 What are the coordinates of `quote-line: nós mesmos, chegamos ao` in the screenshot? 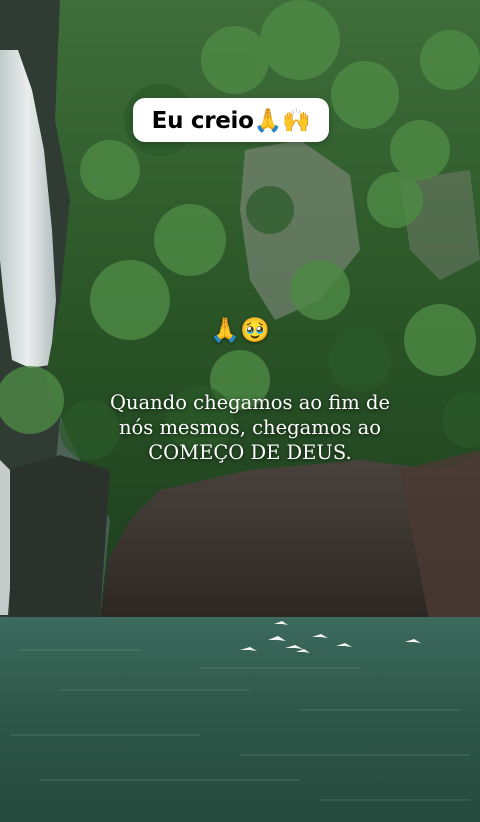 It's located at (250, 427).